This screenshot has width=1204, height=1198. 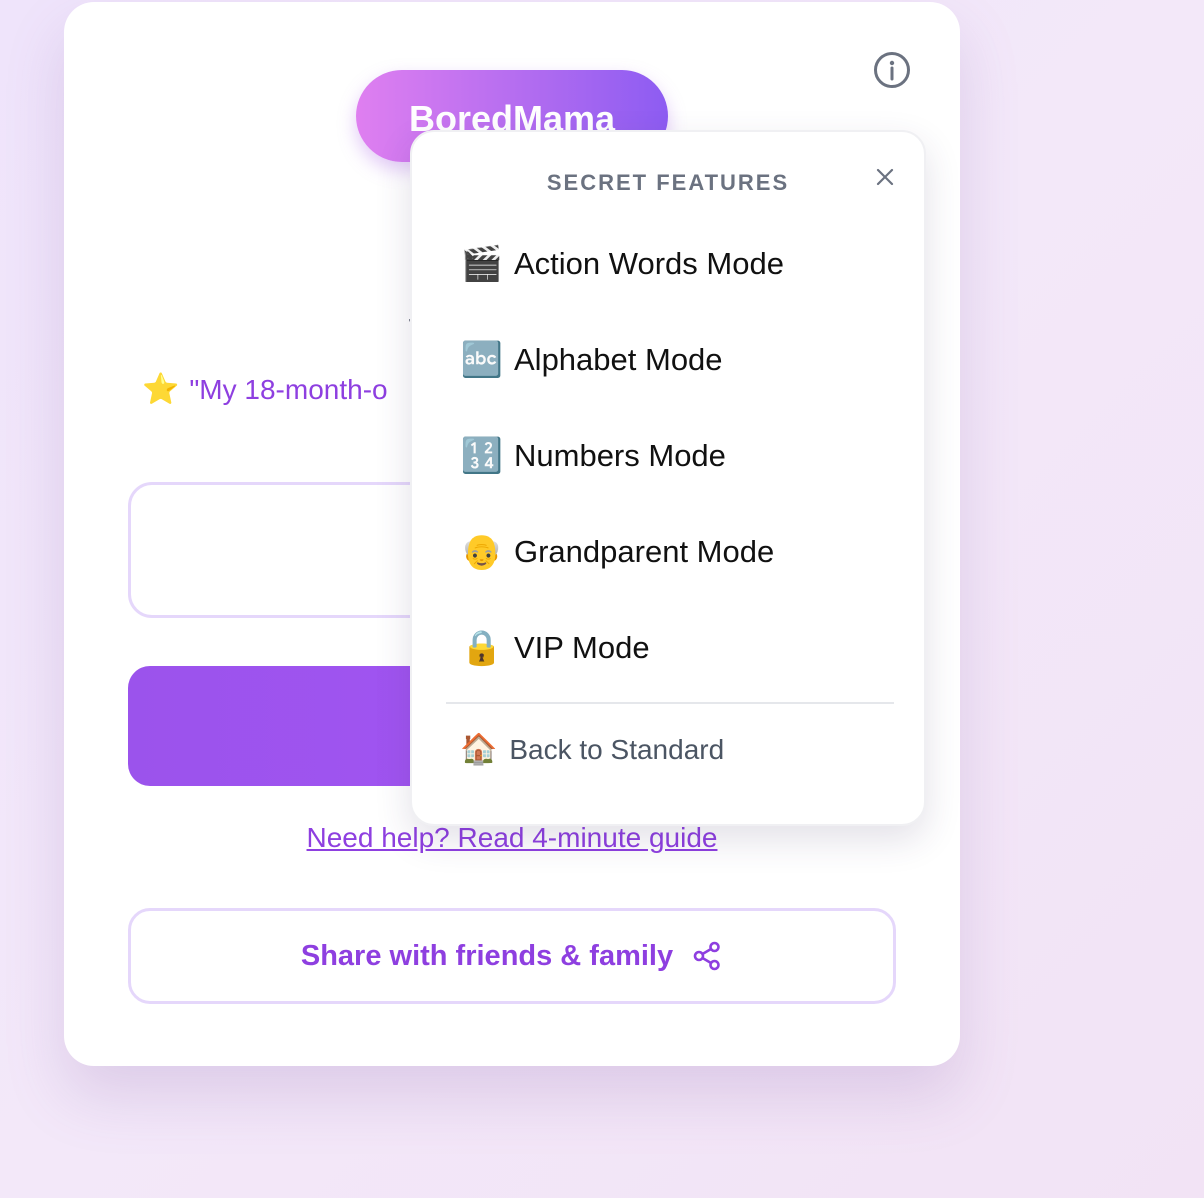 What do you see at coordinates (649, 263) in the screenshot?
I see `menu-item-label: Action Words Mode` at bounding box center [649, 263].